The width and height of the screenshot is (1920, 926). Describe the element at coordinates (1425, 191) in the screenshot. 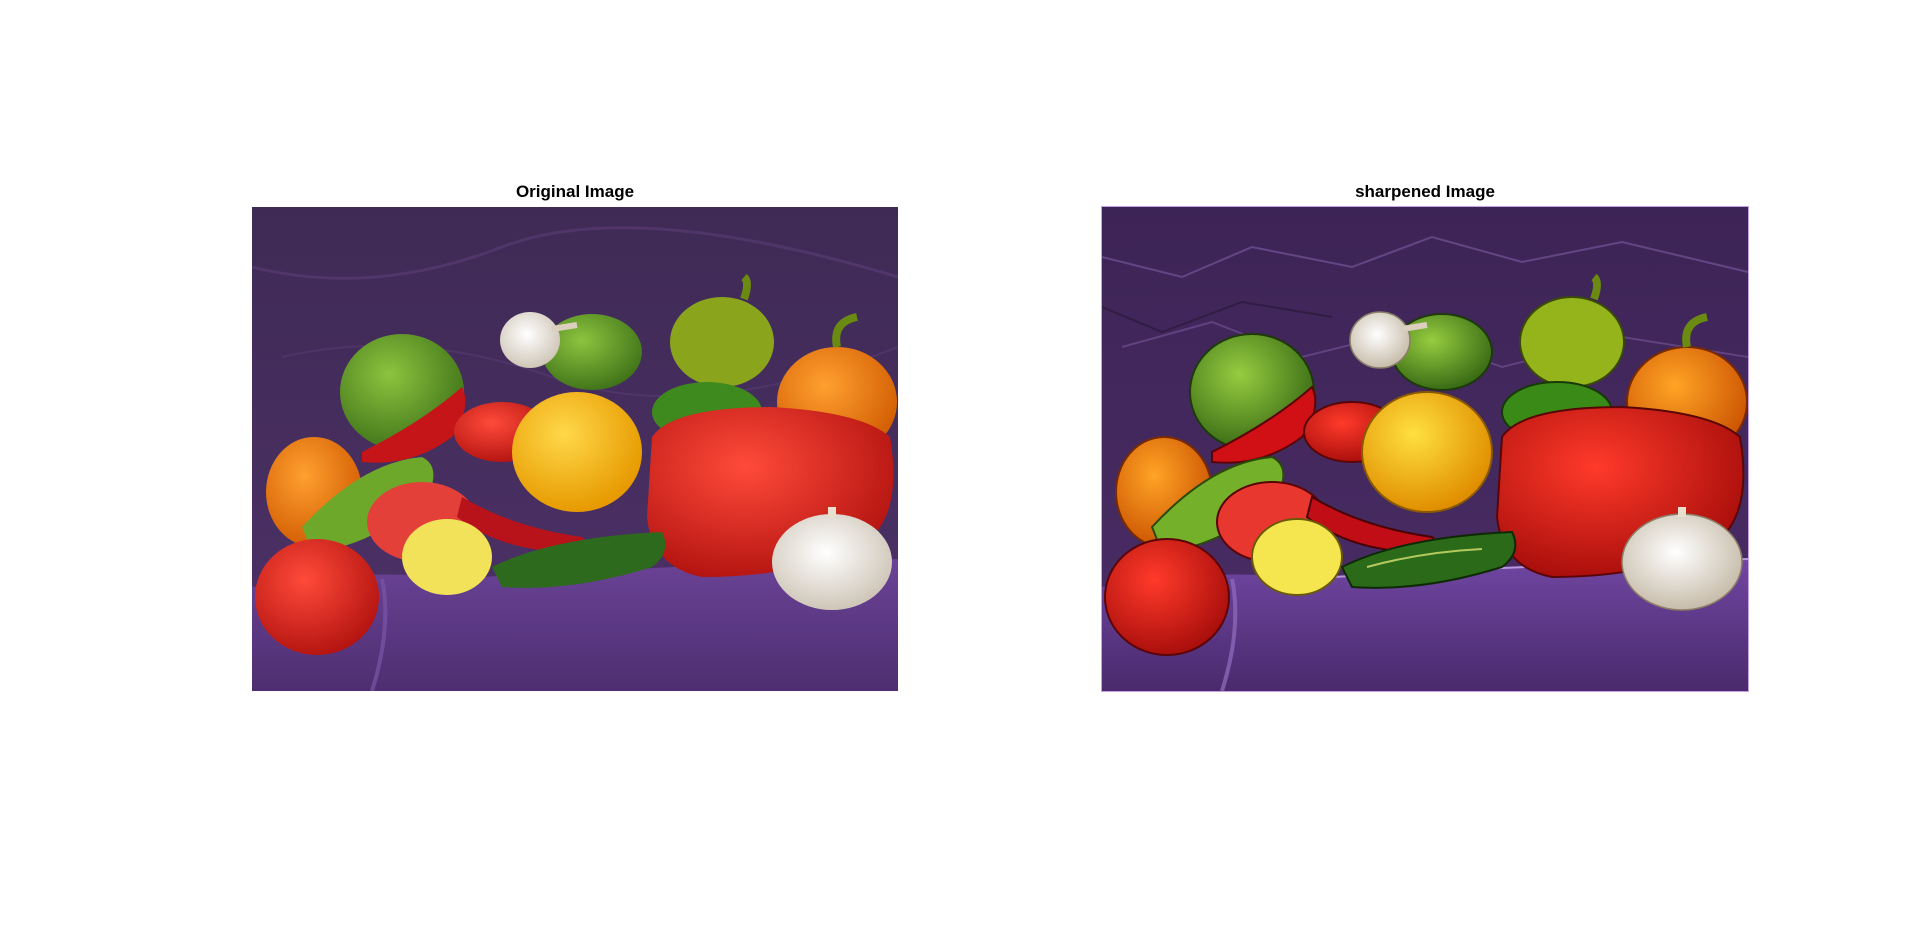

I see `panel-title-sharpened: sharpened Image` at that location.